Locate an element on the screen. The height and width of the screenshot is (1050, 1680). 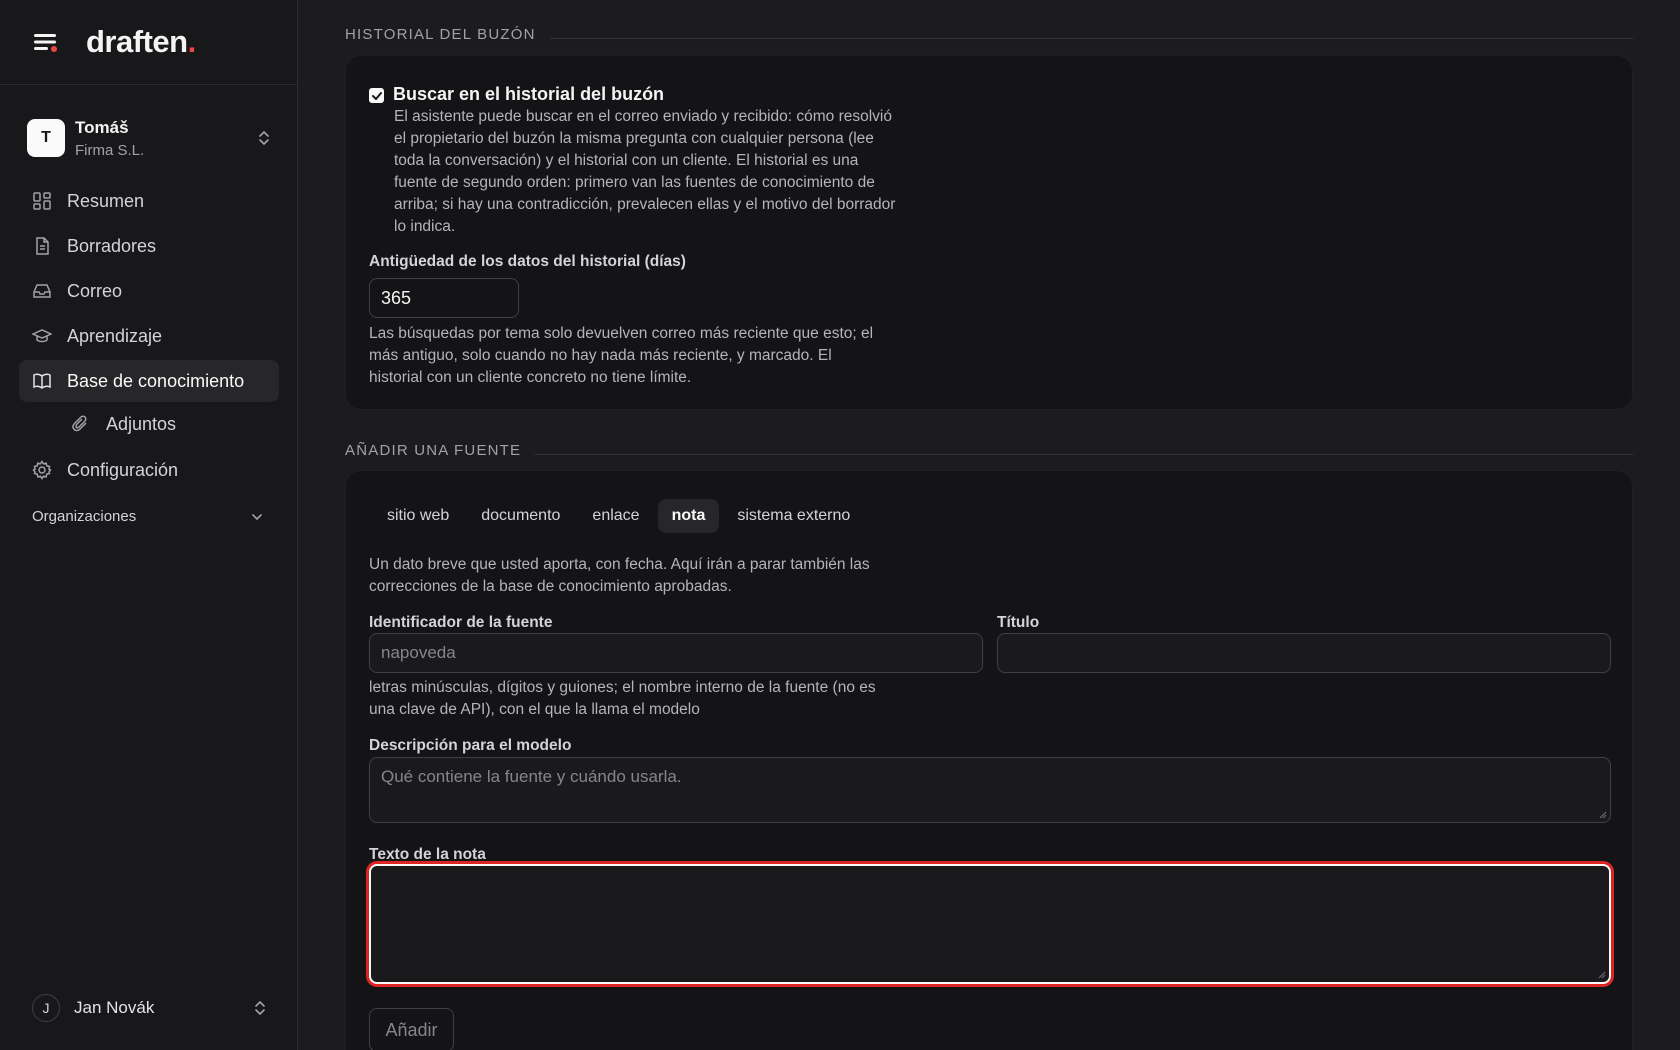
logo: draften. is located at coordinates (141, 42).